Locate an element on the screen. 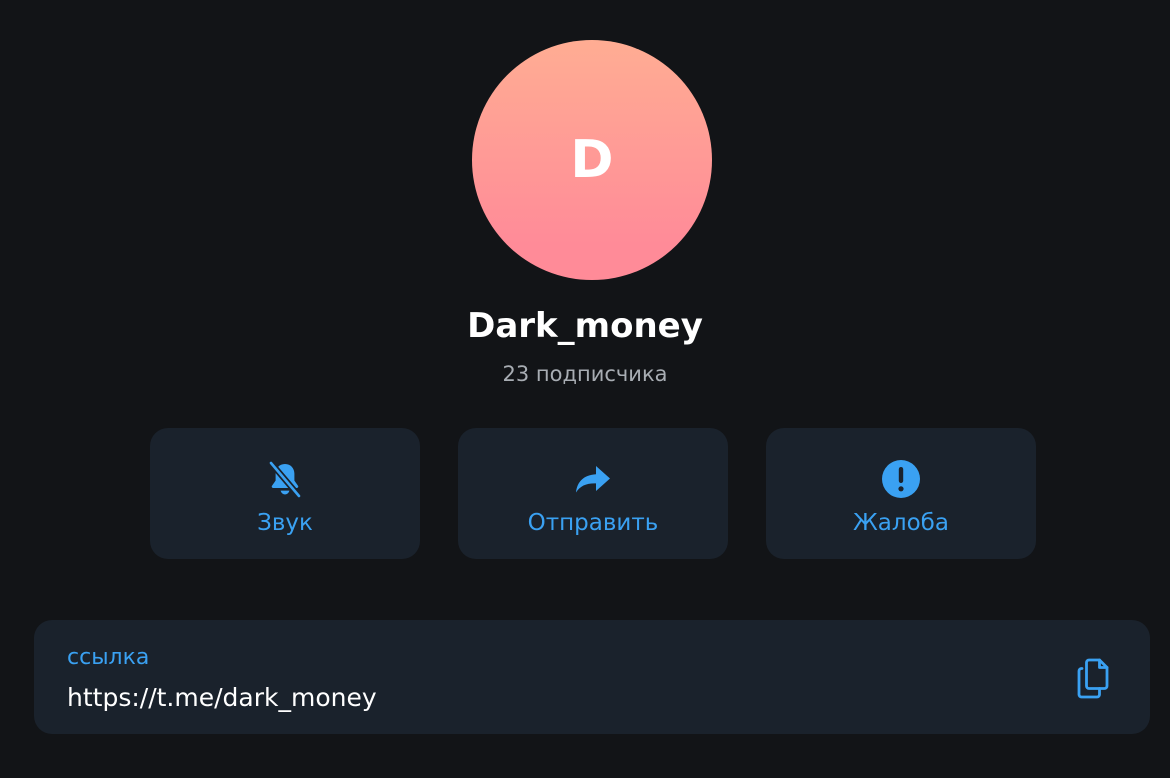  copy-icon is located at coordinates (1096, 678).